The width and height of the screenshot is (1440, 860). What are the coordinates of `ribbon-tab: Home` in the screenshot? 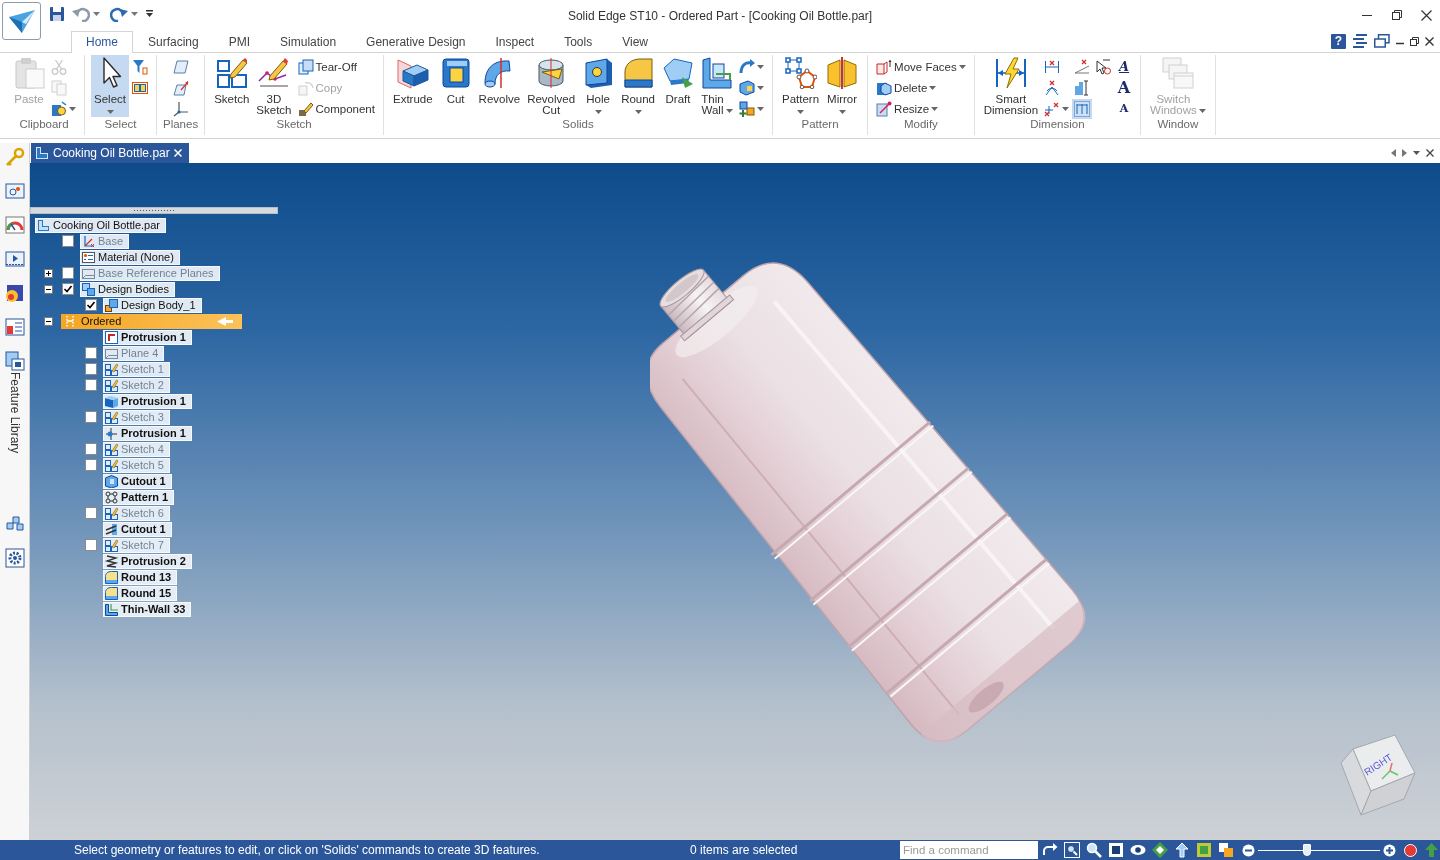 It's located at (102, 42).